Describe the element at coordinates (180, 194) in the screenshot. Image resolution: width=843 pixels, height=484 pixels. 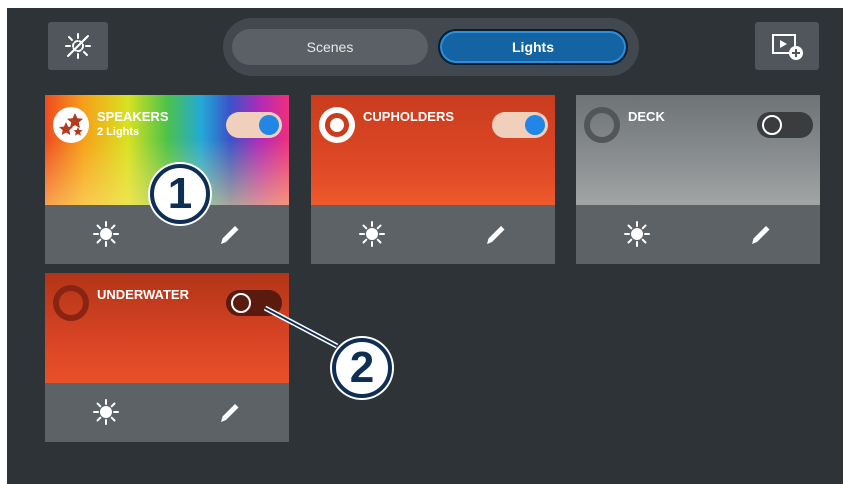
I see `callout-1: 1` at that location.